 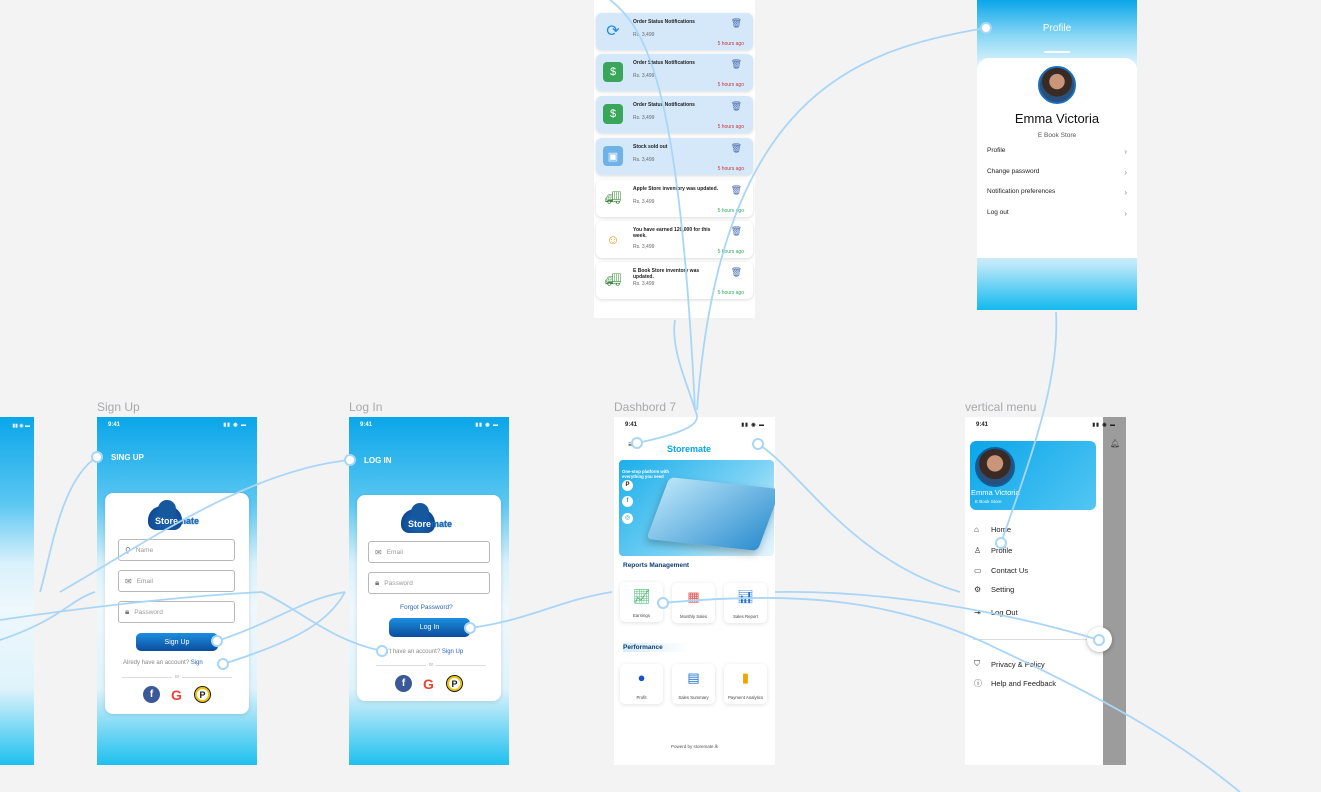 What do you see at coordinates (1057, 192) in the screenshot?
I see `profile-menu-notification-preferences: Notification preferences ›` at bounding box center [1057, 192].